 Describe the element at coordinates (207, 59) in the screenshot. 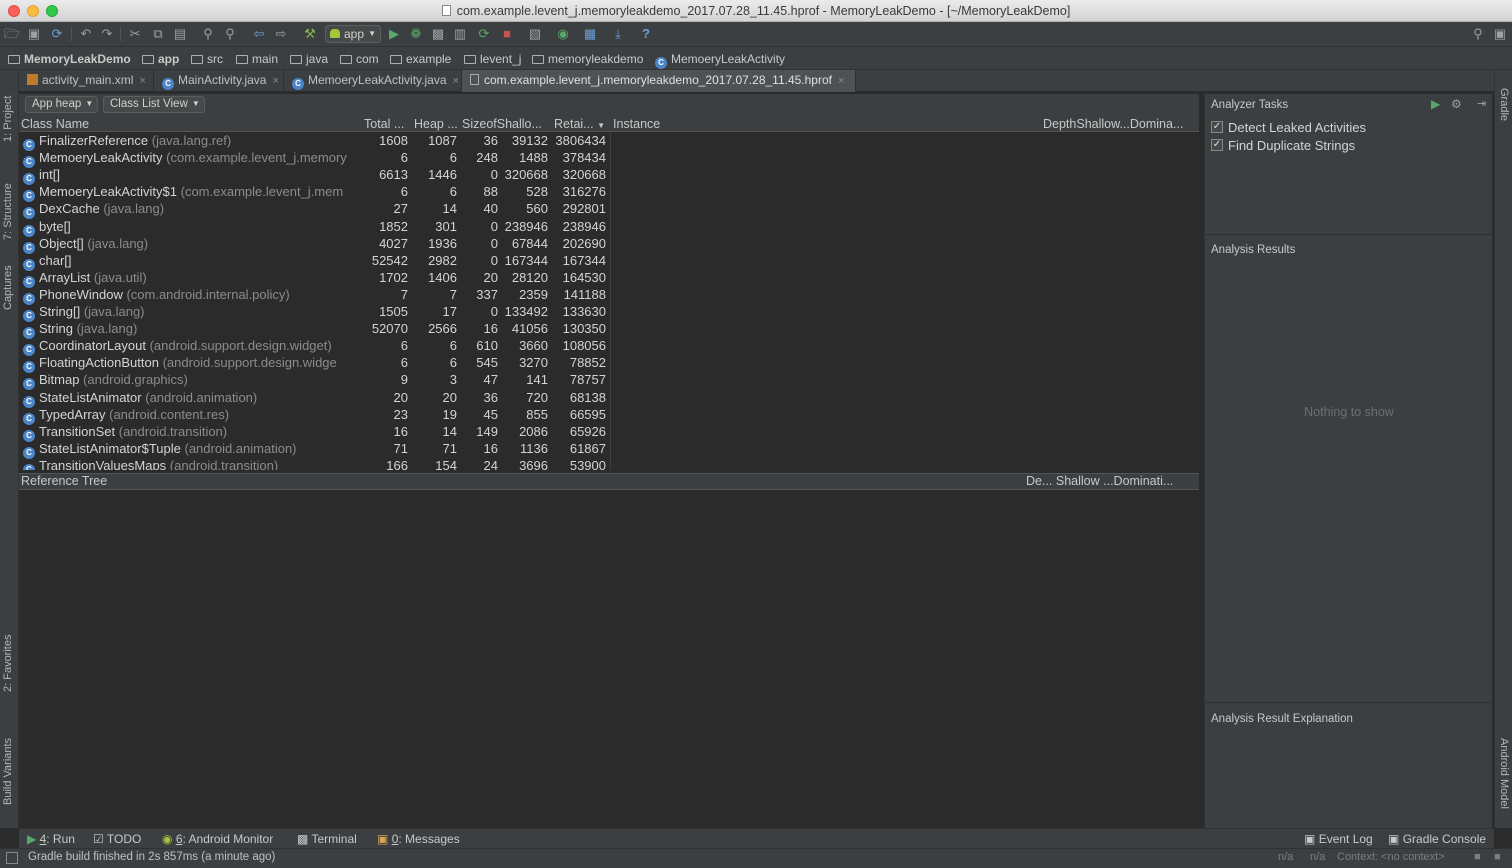

I see `breadcrumb-src: src` at that location.